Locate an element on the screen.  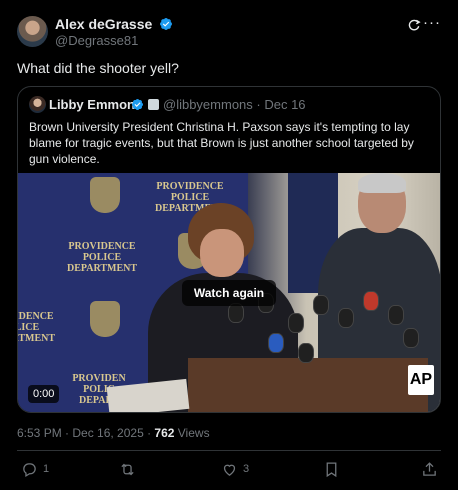
quoted-post-header: Libby Emmons @libbyemmons · Dec 16 is located at coordinates (229, 105).